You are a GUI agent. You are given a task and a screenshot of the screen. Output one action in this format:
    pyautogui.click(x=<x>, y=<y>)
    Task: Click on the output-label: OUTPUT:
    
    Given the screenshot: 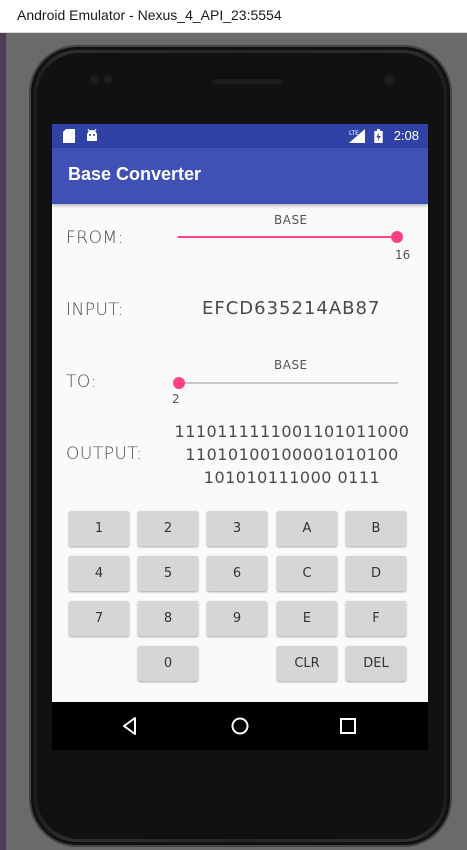 What is the action you would take?
    pyautogui.click(x=104, y=454)
    